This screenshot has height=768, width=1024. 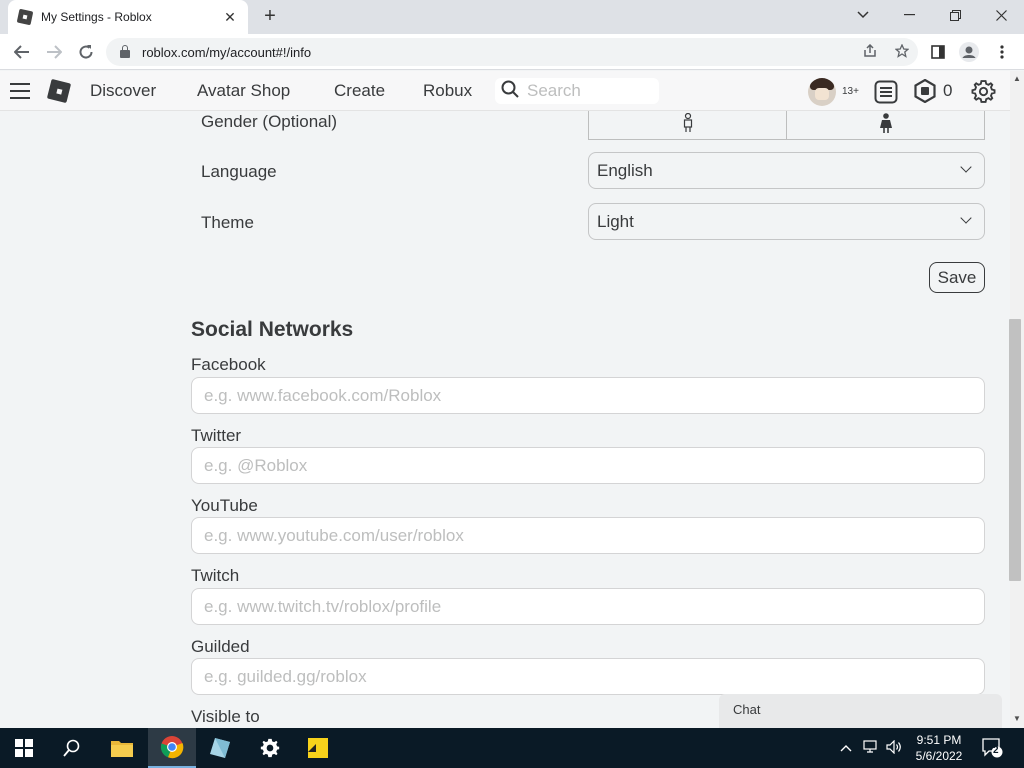 I want to click on search-input: Search, so click(x=577, y=91).